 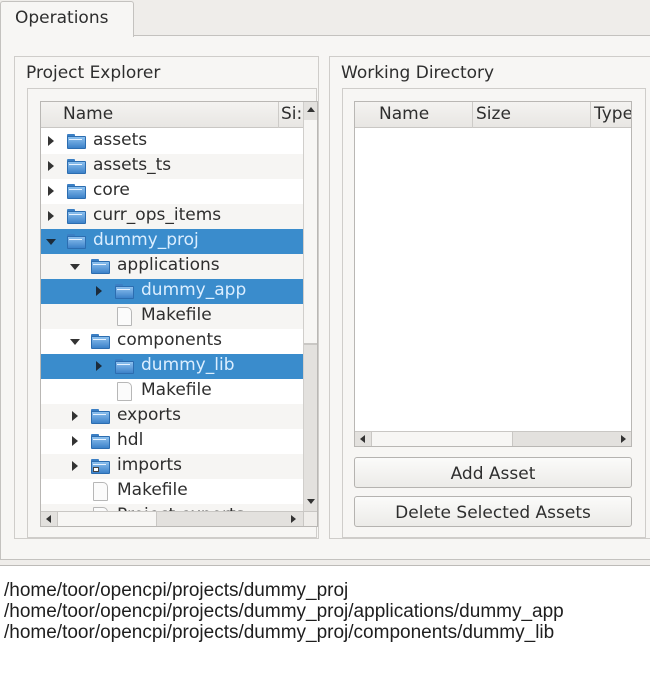 What do you see at coordinates (176, 590) in the screenshot?
I see `output-line: /home/toor/opencpi/projects/dummy_proj` at bounding box center [176, 590].